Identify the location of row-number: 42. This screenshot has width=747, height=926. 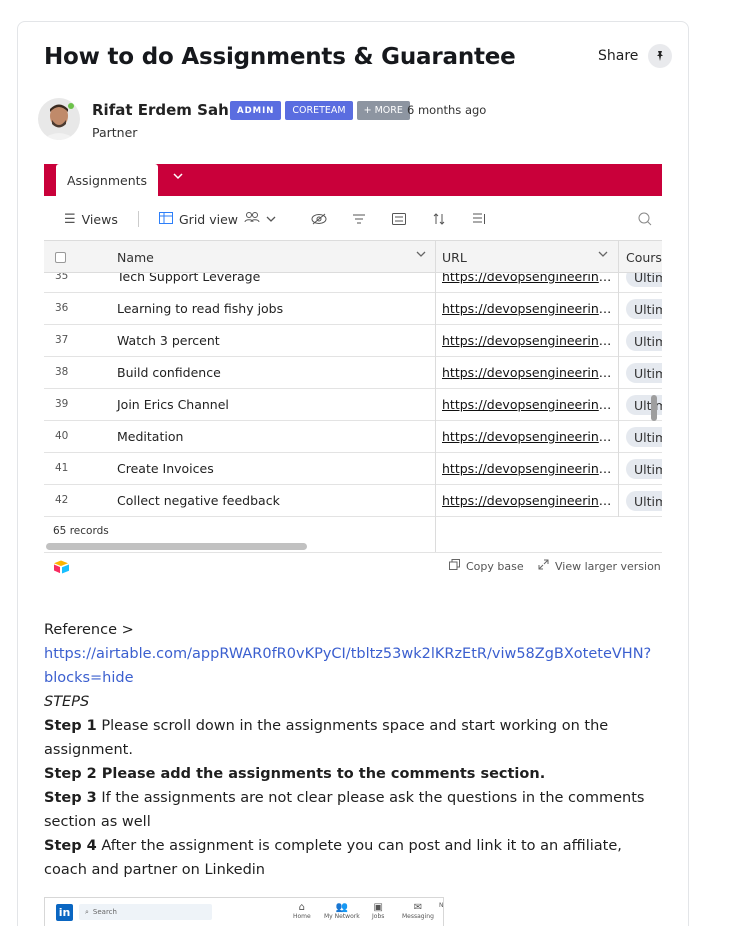
(62, 500).